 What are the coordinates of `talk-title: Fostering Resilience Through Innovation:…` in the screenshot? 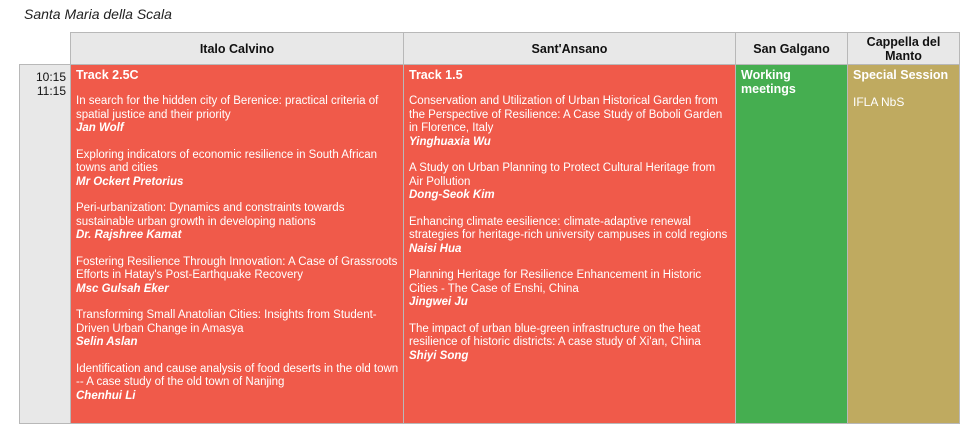 It's located at (237, 268).